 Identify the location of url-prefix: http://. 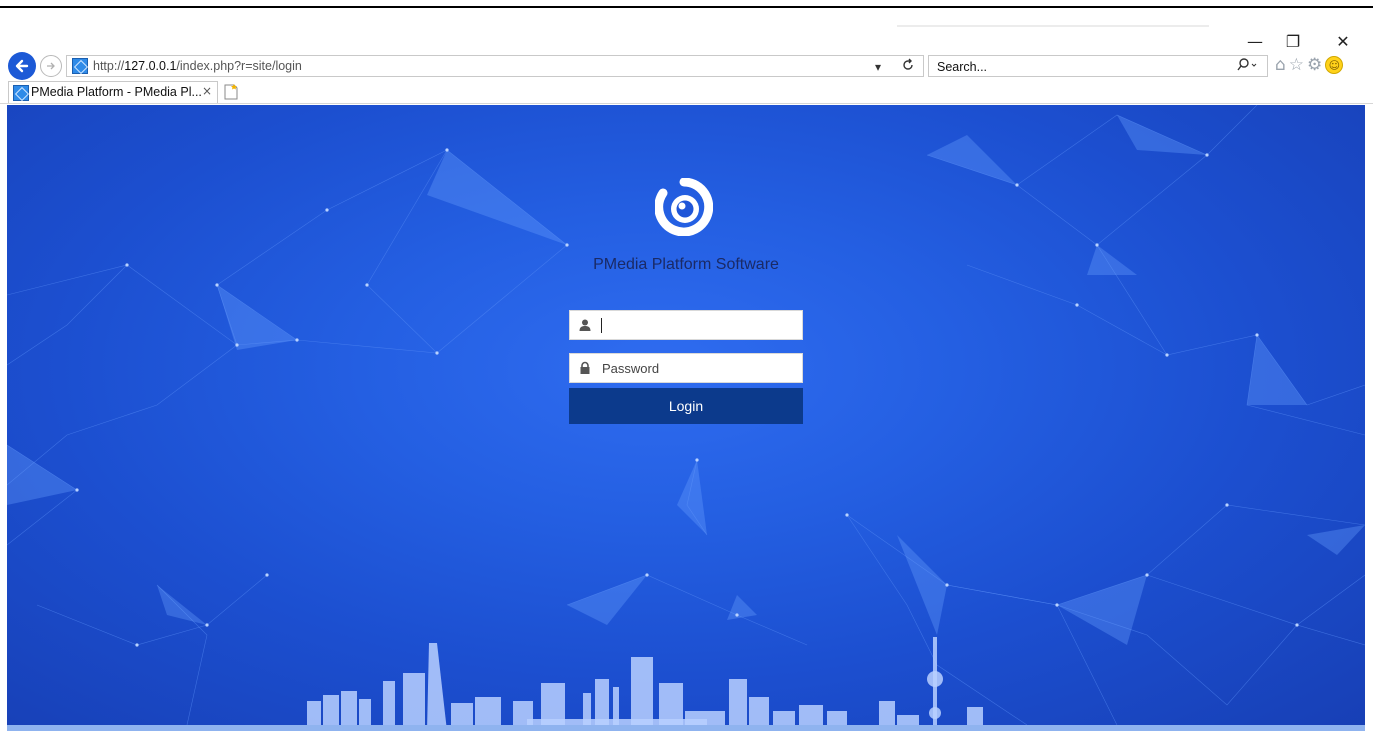
(109, 66).